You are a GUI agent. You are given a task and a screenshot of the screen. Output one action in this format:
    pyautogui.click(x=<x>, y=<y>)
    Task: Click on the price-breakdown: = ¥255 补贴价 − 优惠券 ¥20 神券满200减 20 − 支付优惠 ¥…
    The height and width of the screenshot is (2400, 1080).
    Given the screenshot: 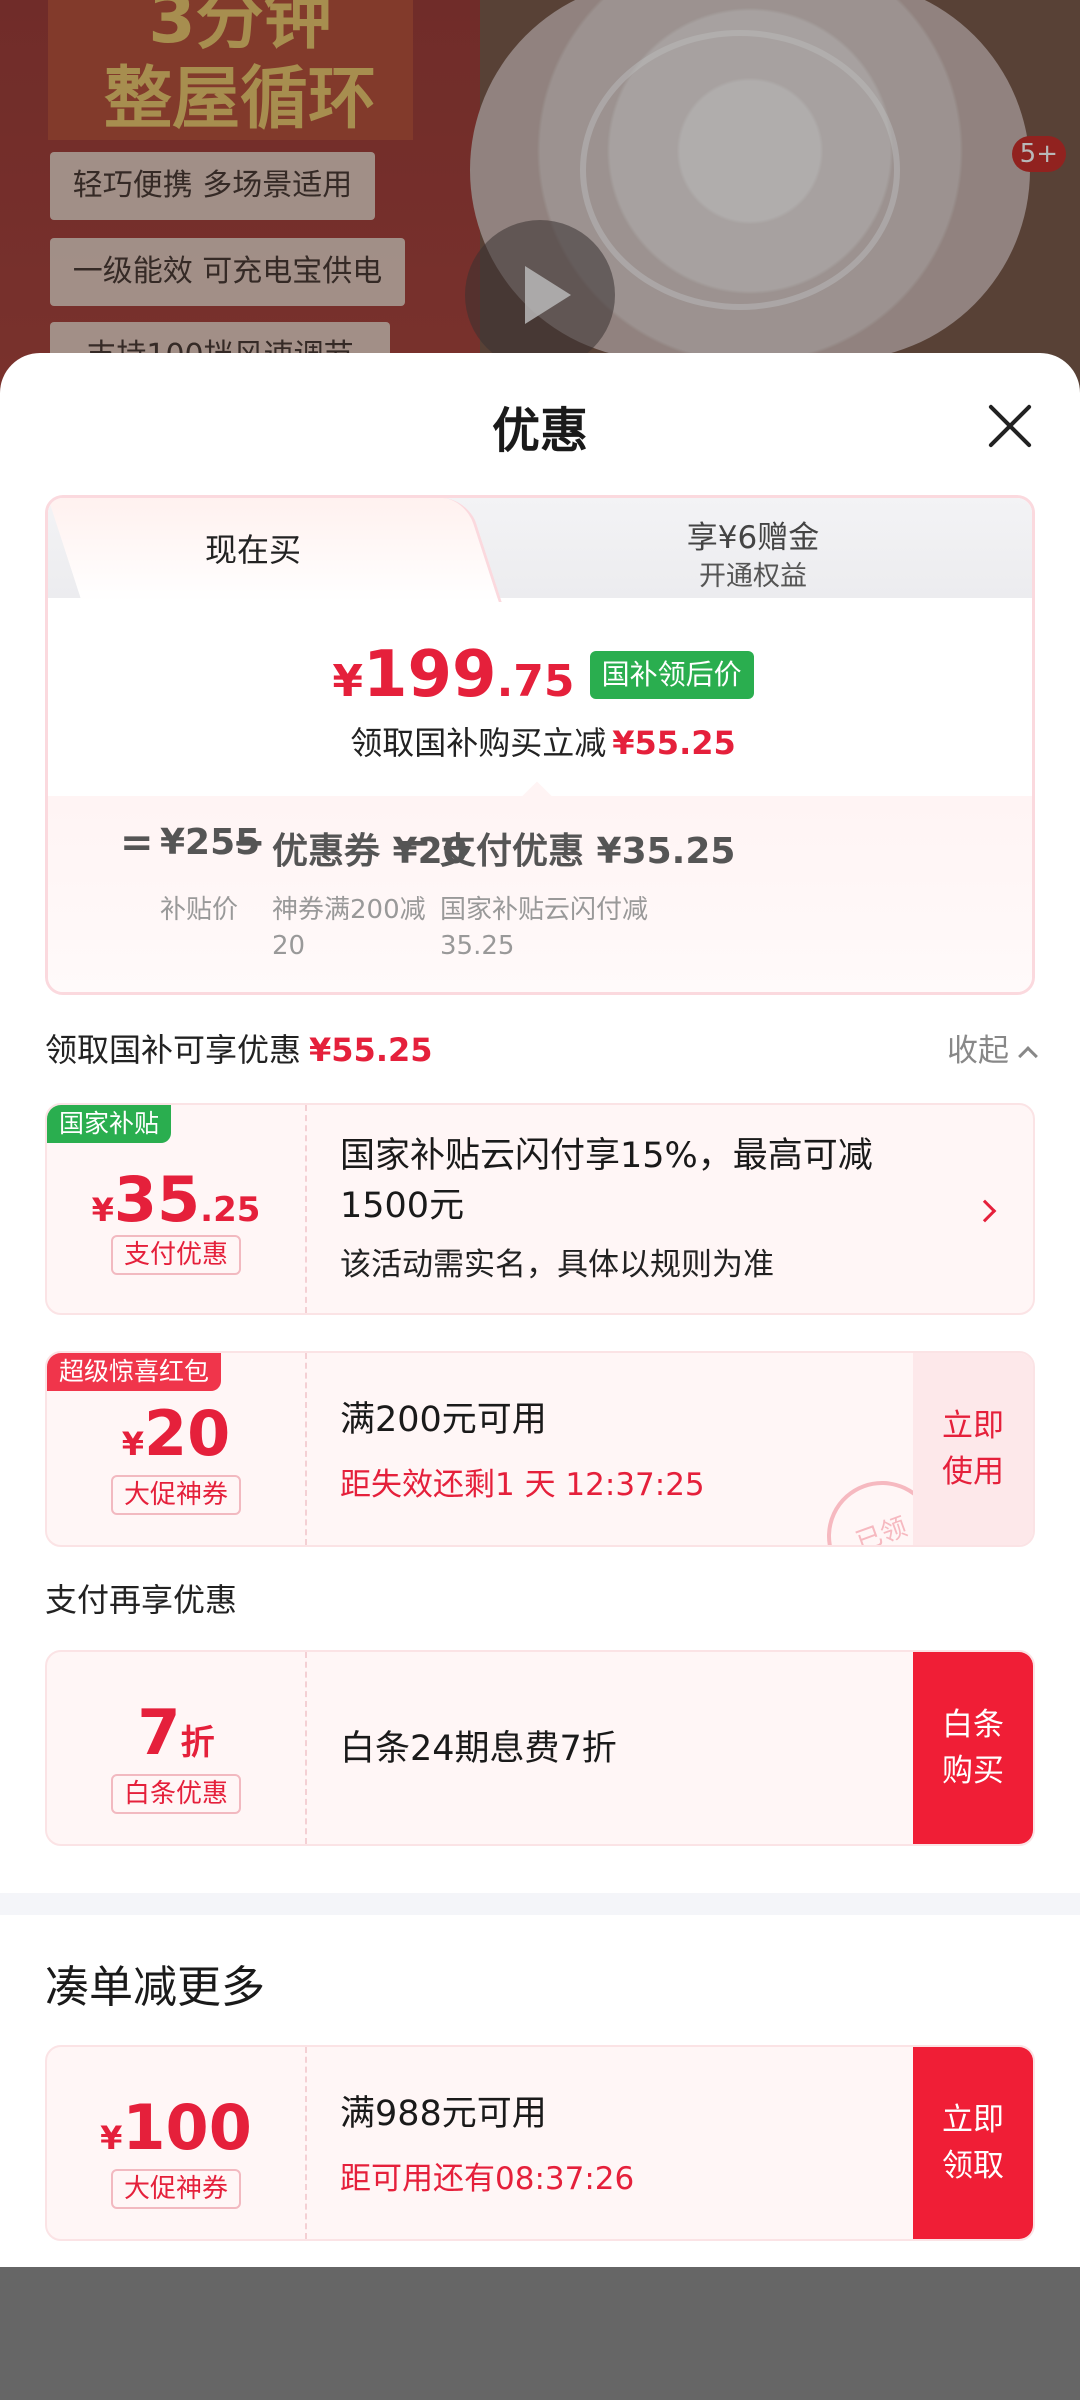 What is the action you would take?
    pyautogui.click(x=540, y=894)
    